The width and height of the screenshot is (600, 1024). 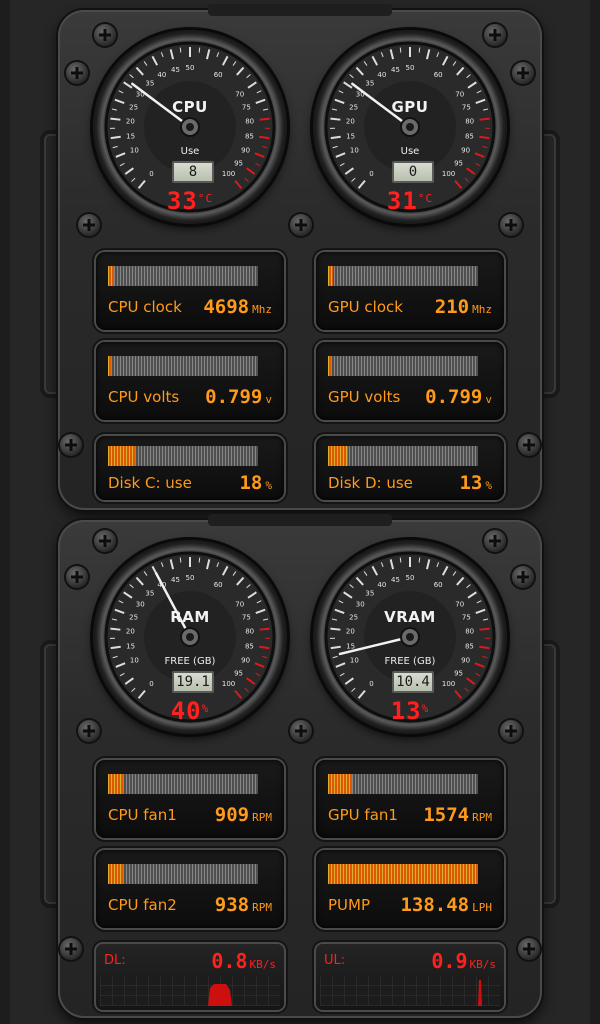 I want to click on card-label: CPU clock, so click(x=145, y=307).